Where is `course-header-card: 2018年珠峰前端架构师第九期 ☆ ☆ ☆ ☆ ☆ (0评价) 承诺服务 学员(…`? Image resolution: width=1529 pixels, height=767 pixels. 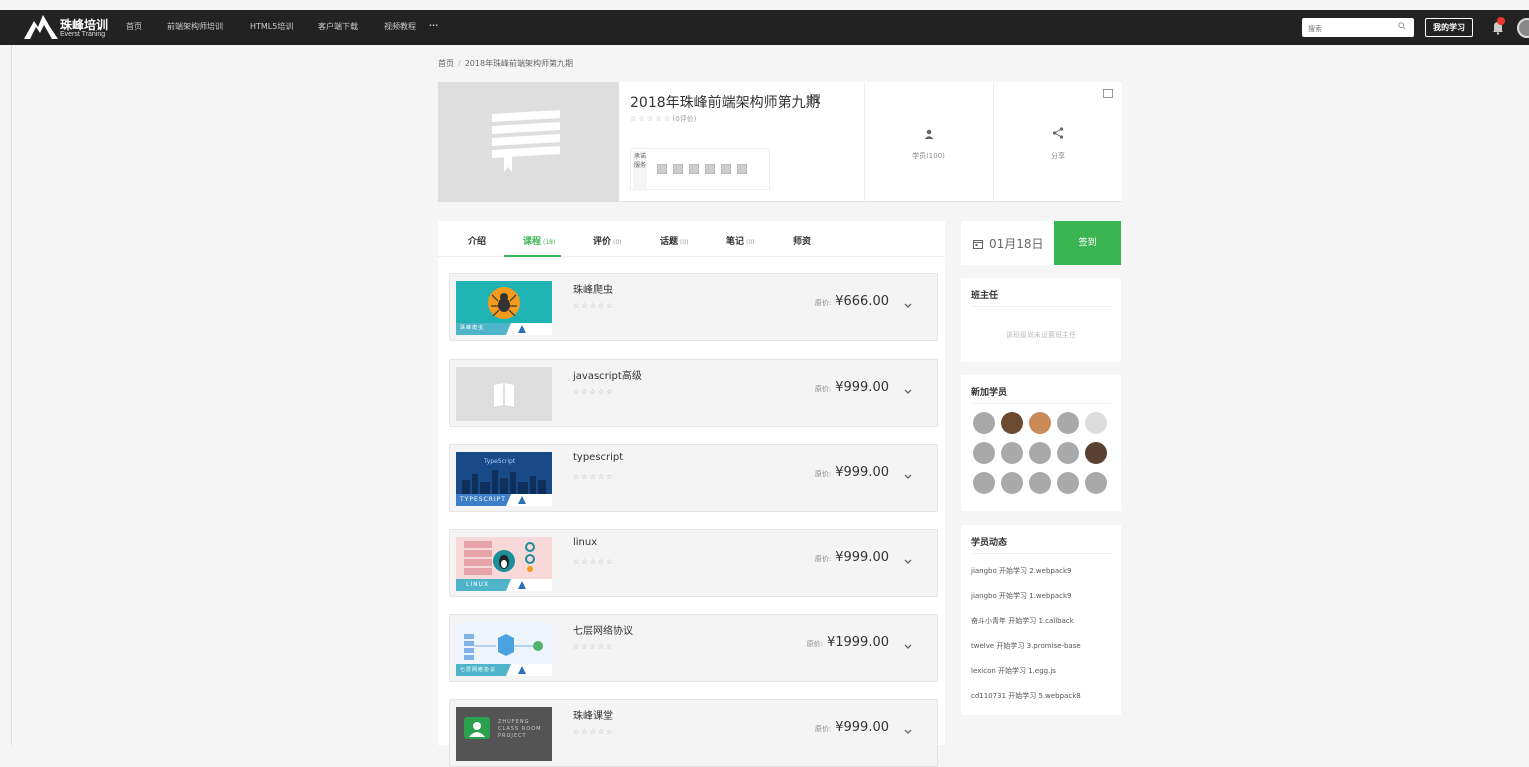
course-header-card: 2018年珠峰前端架构师第九期 ☆ ☆ ☆ ☆ ☆ (0评价) 承诺服务 学员(… is located at coordinates (780, 142).